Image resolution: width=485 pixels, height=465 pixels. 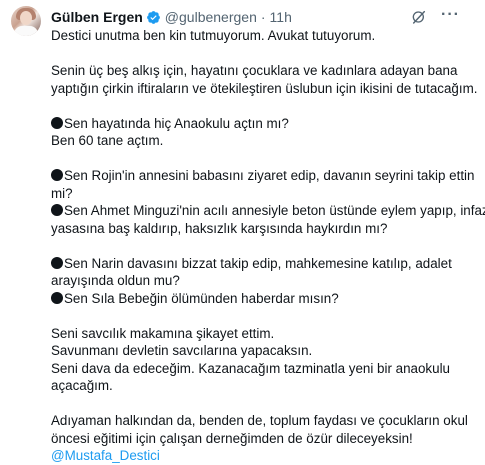 I want to click on grok-icon, so click(x=419, y=17).